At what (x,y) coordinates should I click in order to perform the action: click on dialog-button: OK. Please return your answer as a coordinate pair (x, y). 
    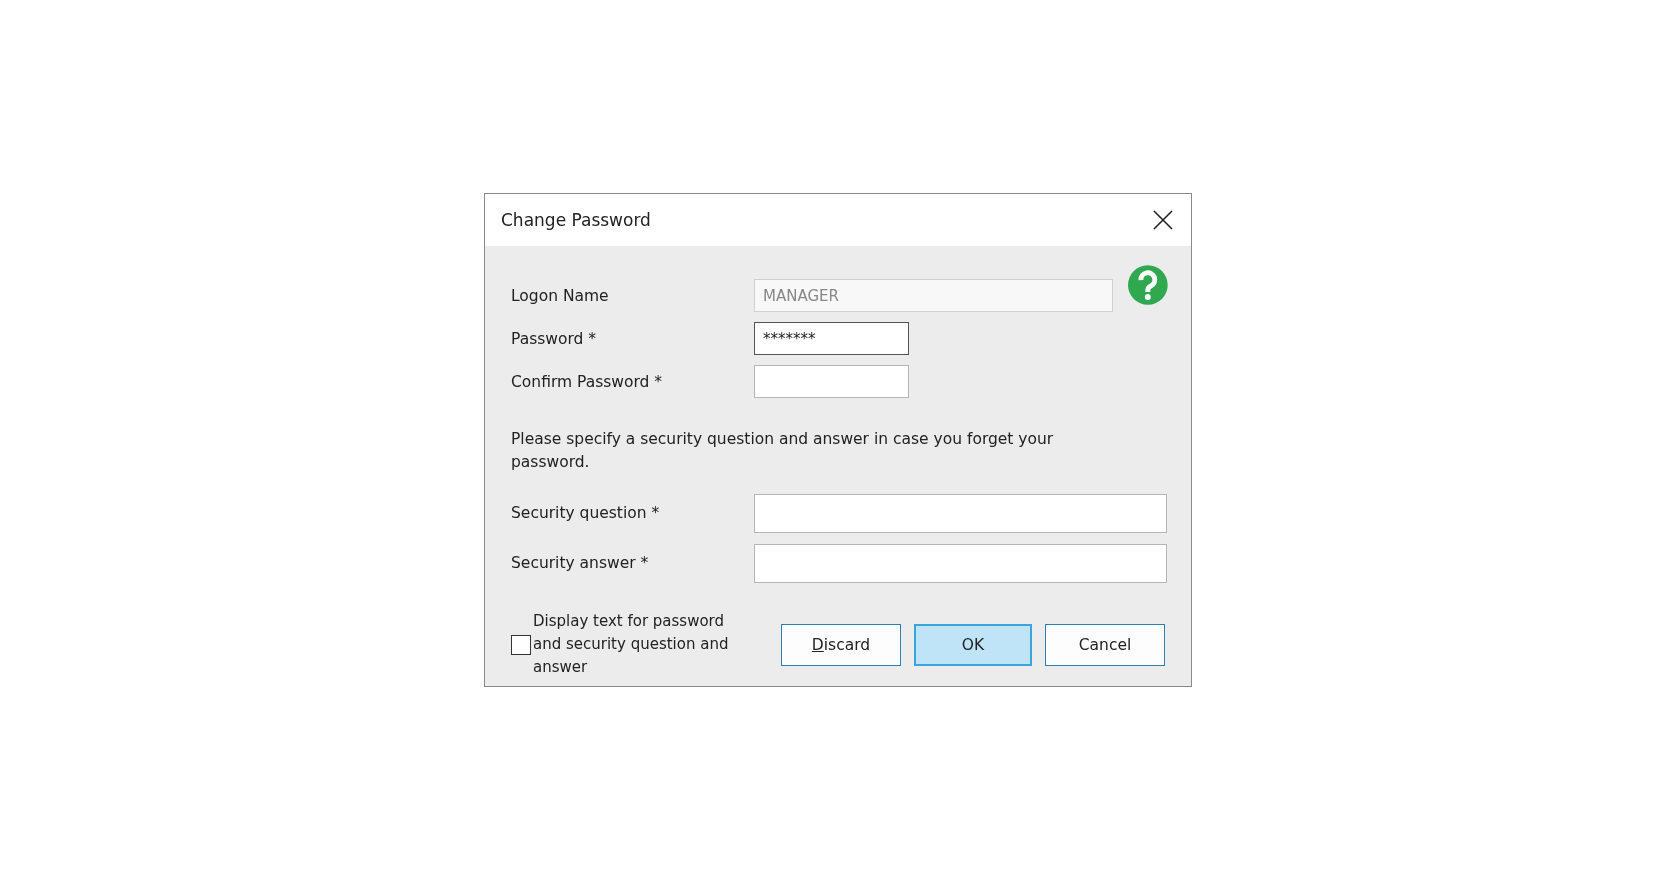
    Looking at the image, I should click on (973, 644).